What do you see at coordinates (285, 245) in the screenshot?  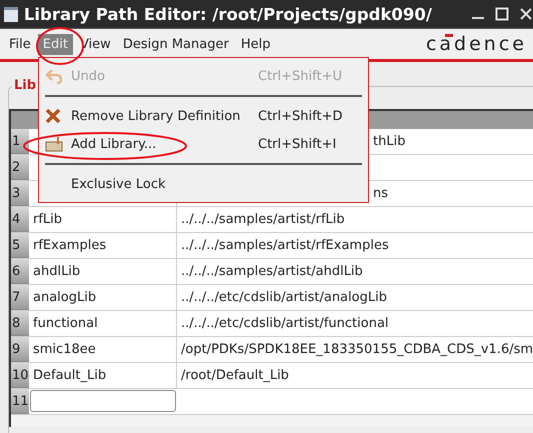 I see `table-cell: ../../../samples/artist/rfExamples` at bounding box center [285, 245].